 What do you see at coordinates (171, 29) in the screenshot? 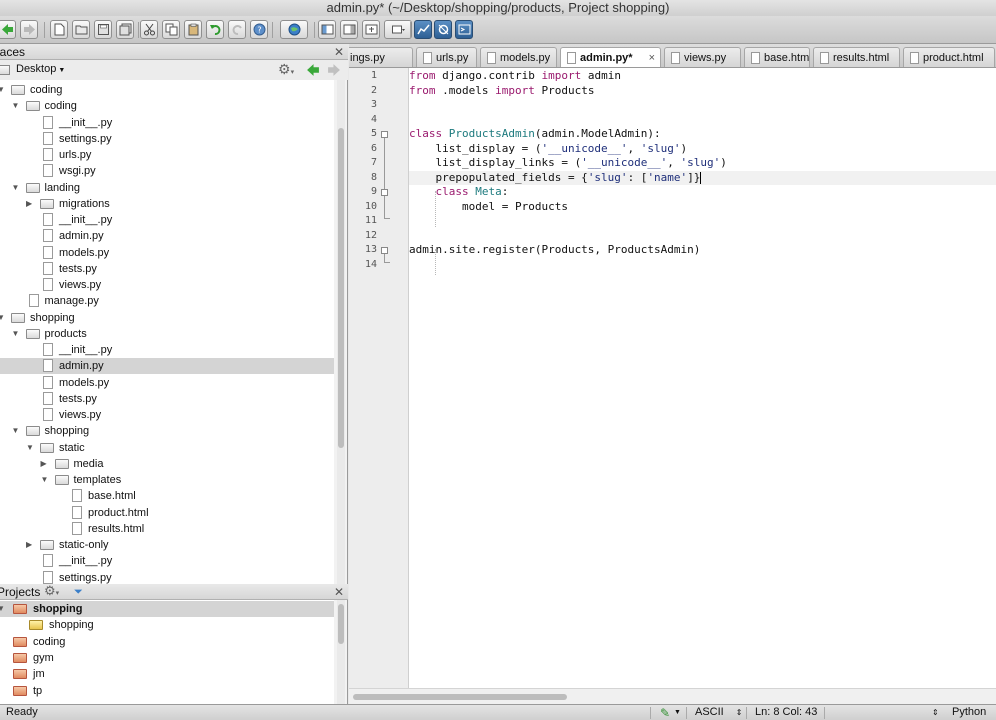
I see `copy-button` at bounding box center [171, 29].